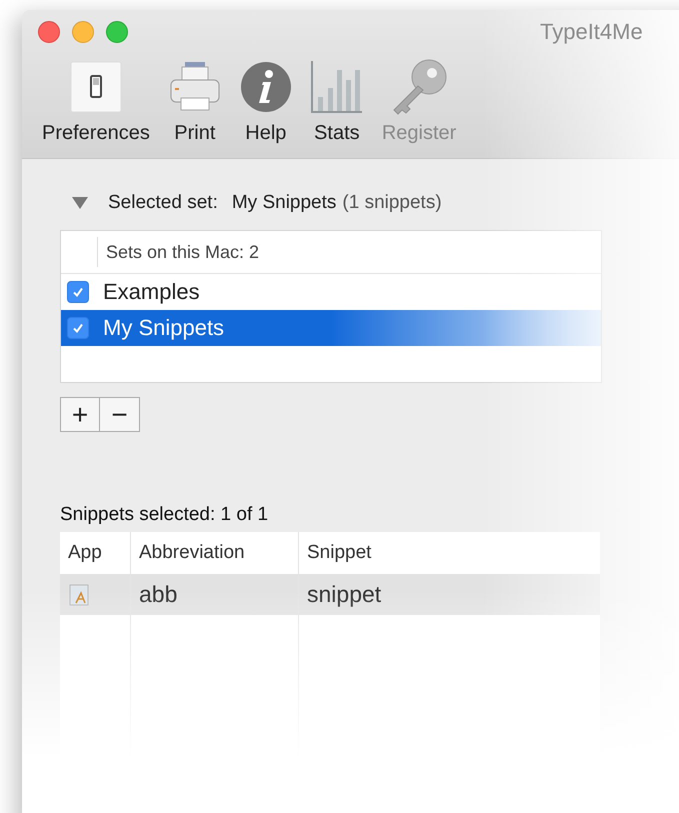  I want to click on snippet-row: abb snippet, so click(330, 594).